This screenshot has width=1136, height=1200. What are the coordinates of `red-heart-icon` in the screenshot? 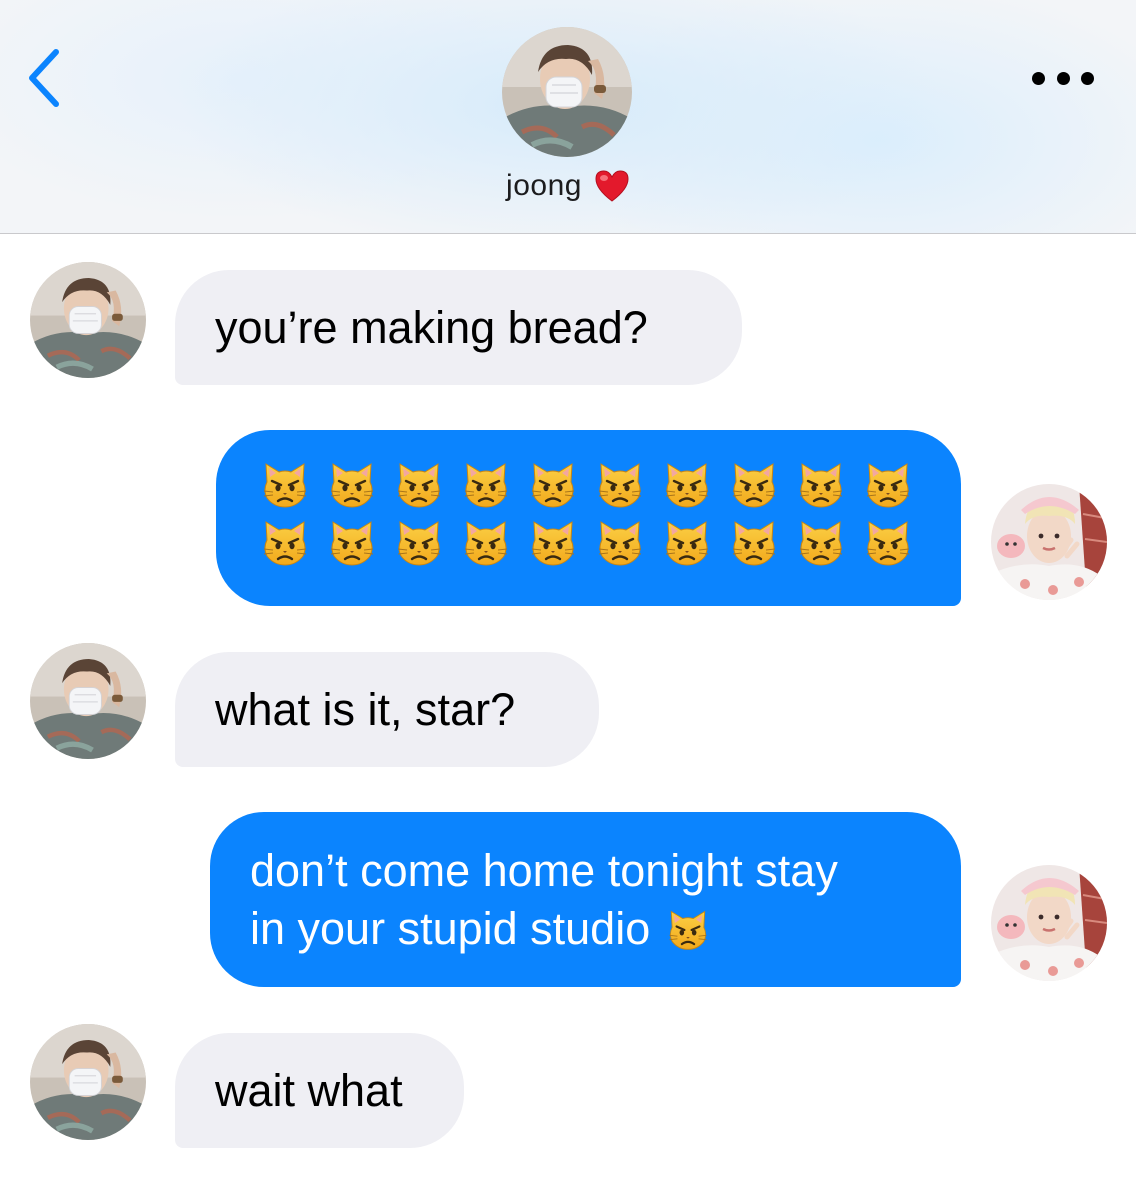 It's located at (612, 186).